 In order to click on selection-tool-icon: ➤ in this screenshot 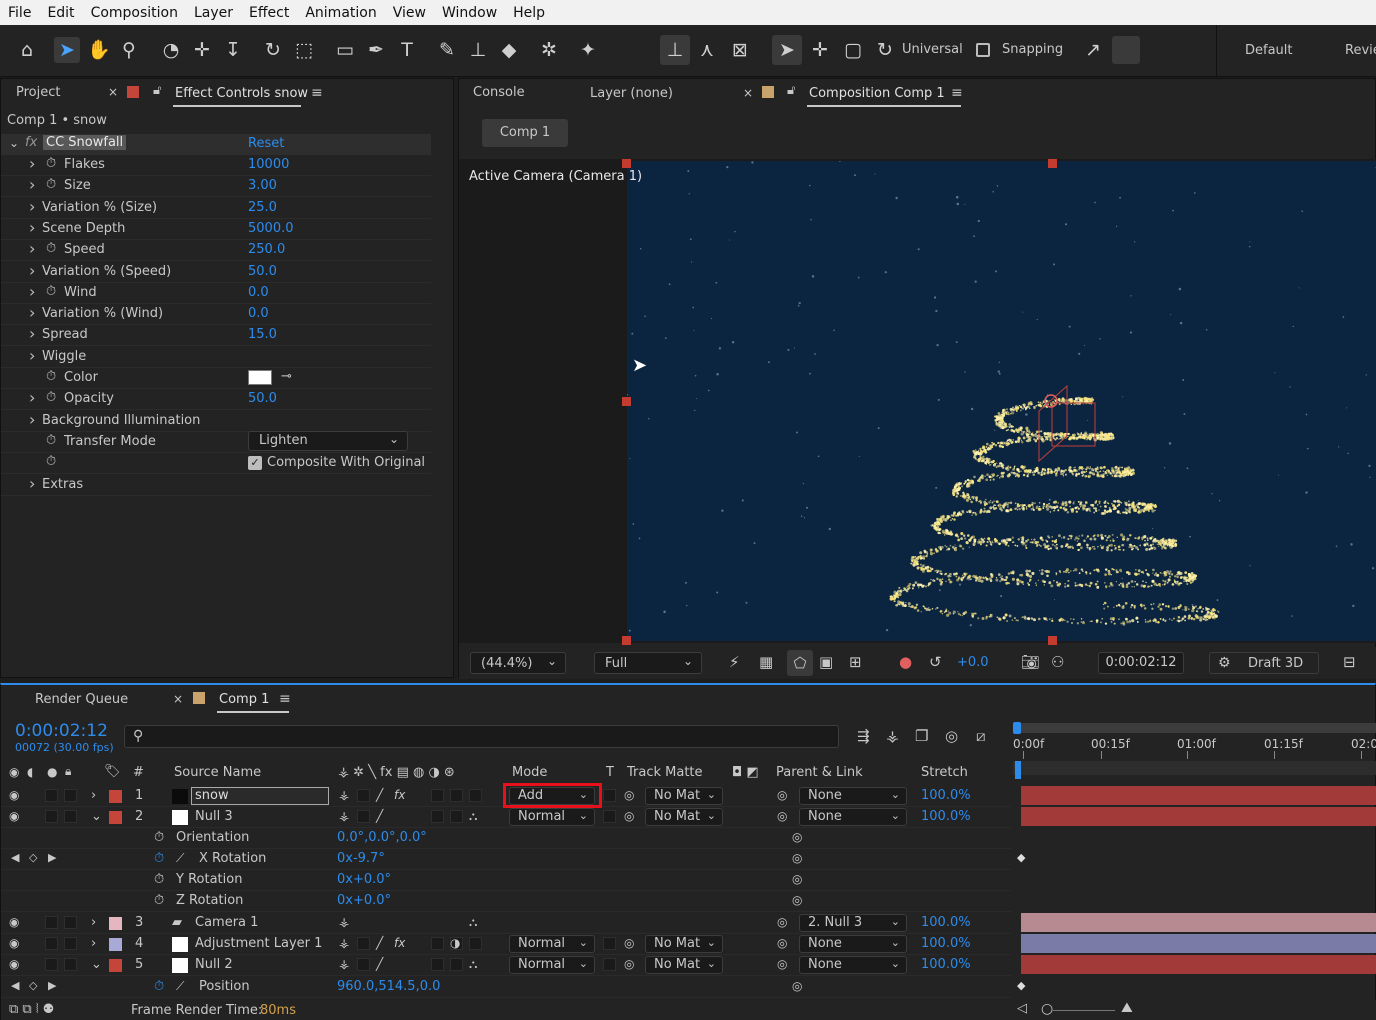, I will do `click(67, 50)`.